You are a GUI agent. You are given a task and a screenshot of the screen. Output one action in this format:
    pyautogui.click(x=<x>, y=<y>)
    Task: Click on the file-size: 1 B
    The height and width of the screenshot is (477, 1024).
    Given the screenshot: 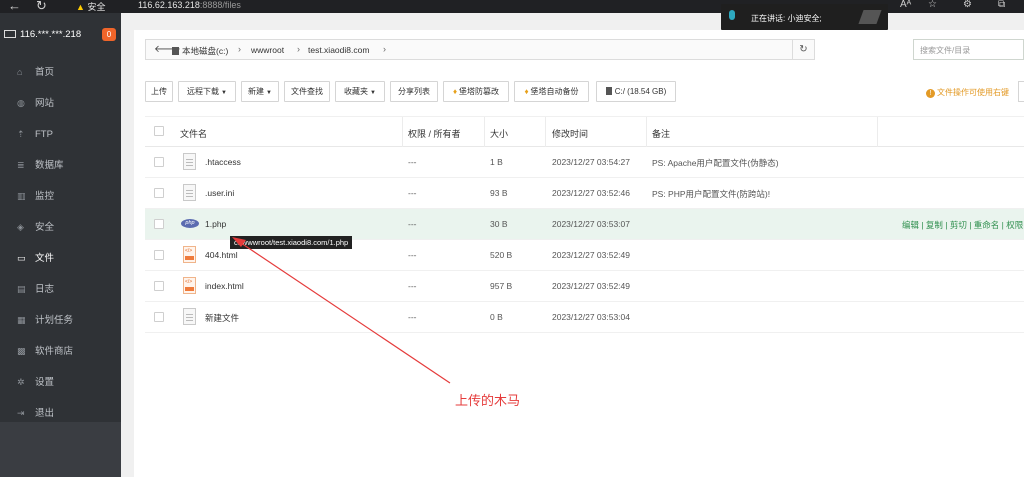 What is the action you would take?
    pyautogui.click(x=496, y=162)
    